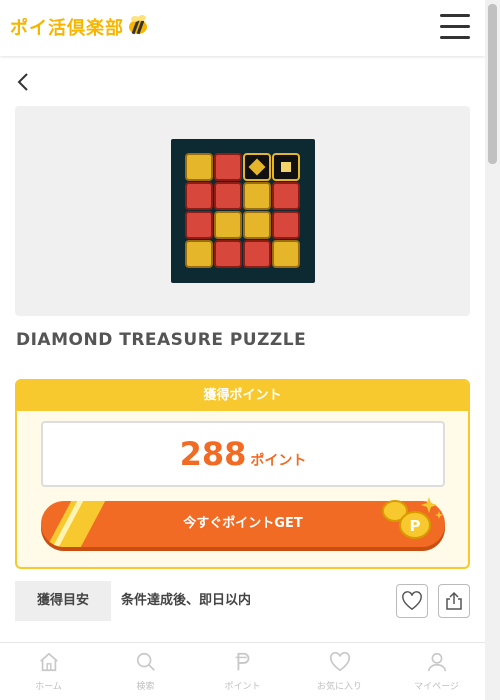 The height and width of the screenshot is (700, 500). Describe the element at coordinates (242, 661) in the screenshot. I see `p-point-icon` at that location.